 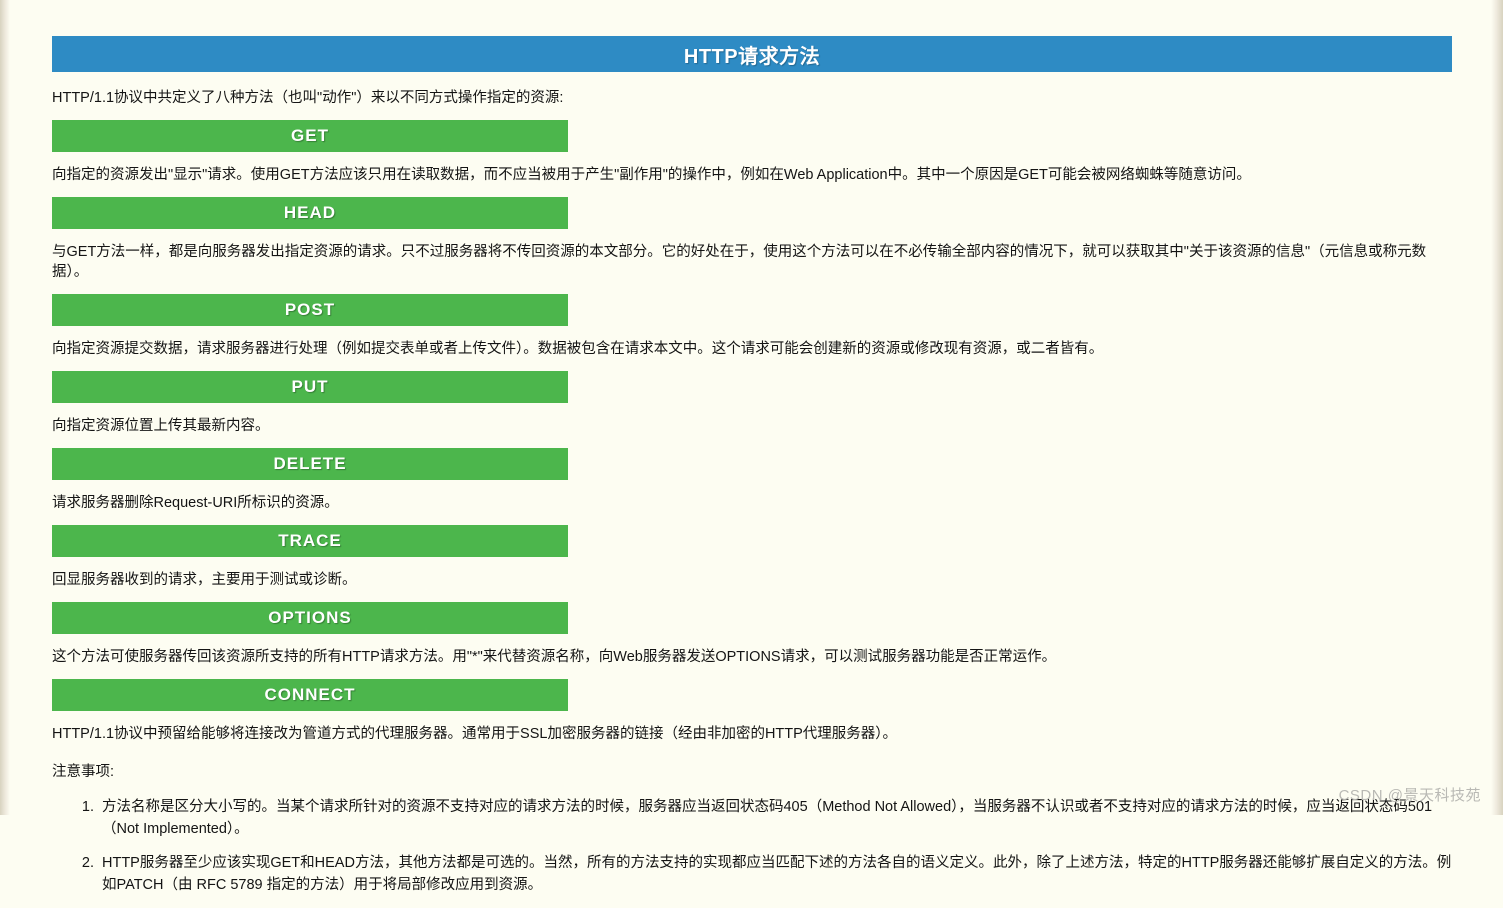 I want to click on method-description-put: 向指定资源位置上传其最新内容。, so click(x=161, y=426).